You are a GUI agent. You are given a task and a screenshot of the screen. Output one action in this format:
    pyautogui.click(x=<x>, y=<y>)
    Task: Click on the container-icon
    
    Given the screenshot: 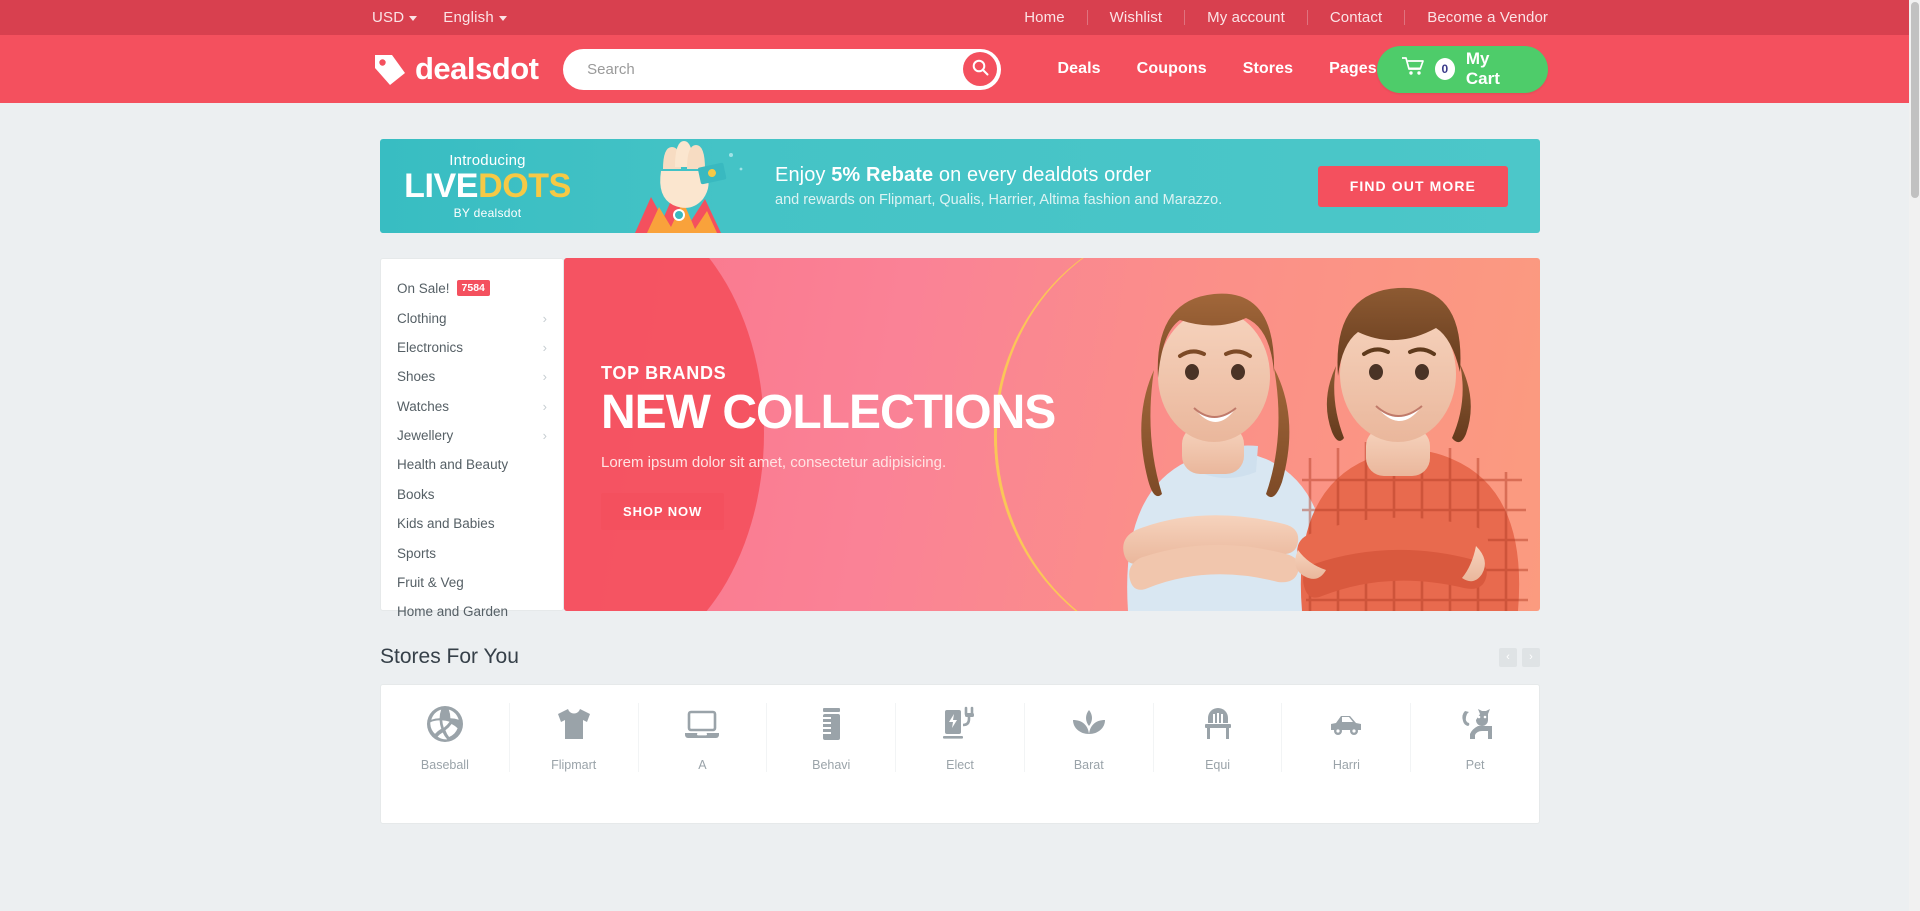 What is the action you would take?
    pyautogui.click(x=831, y=724)
    